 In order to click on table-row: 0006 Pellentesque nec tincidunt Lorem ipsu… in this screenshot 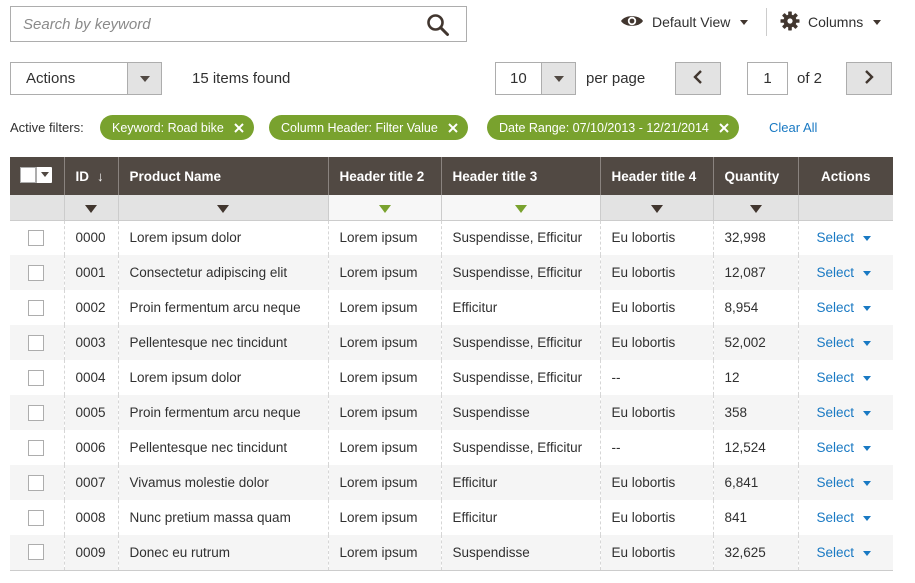, I will do `click(451, 447)`.